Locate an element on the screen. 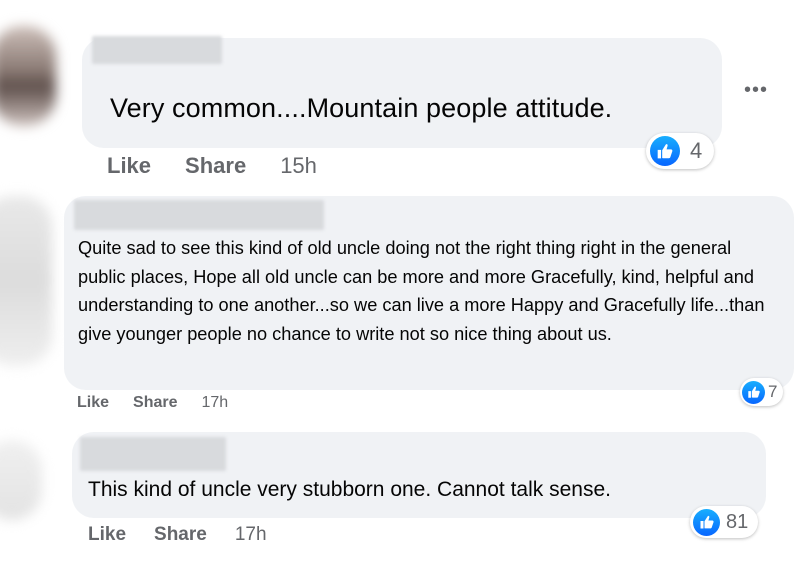 This screenshot has height=567, width=800. reaction-count: 4 is located at coordinates (680, 151).